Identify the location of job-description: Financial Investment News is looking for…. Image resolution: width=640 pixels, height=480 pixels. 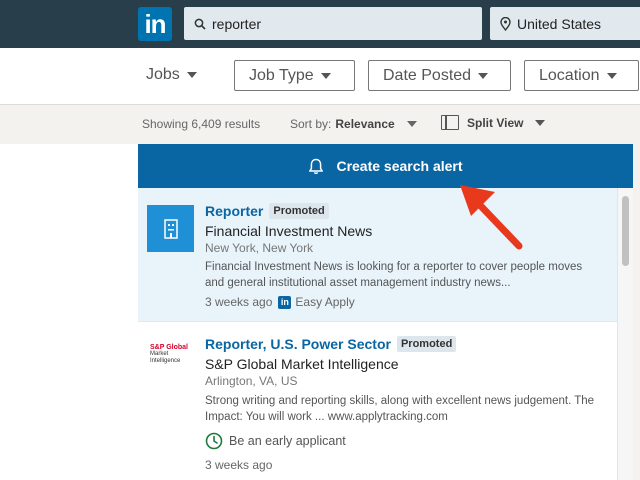
(394, 275).